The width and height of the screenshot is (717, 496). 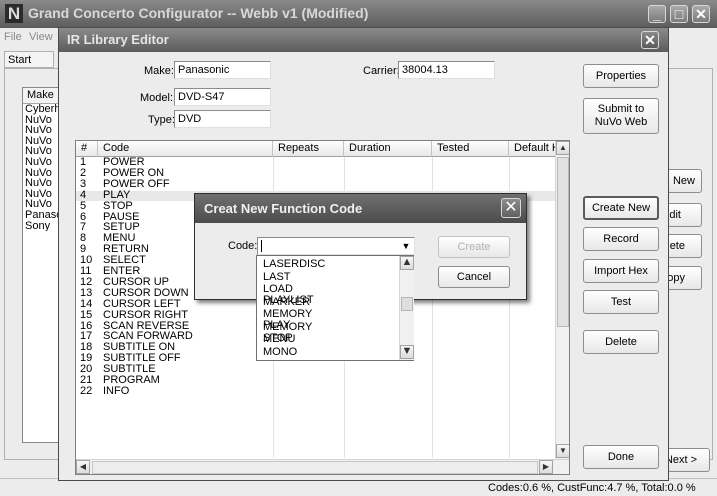 I want to click on carrier-label: Carrier:, so click(x=381, y=71).